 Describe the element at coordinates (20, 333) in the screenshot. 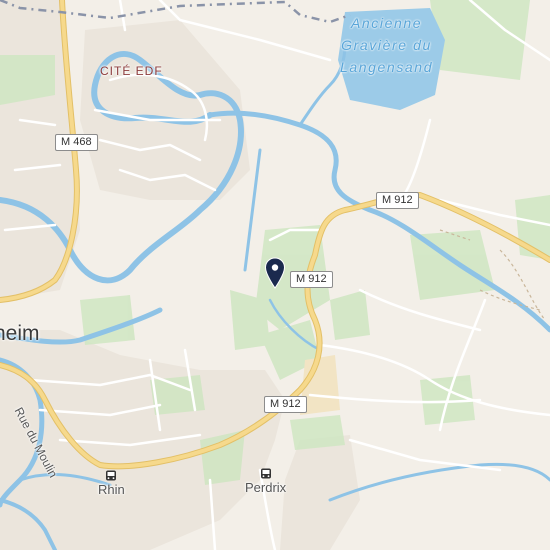

I see `place-label-town: heim` at that location.